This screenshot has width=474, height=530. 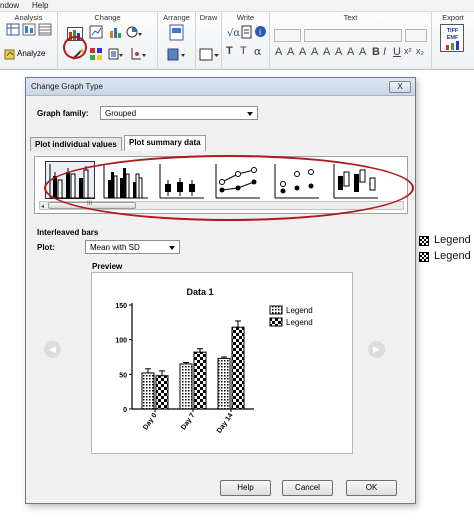 What do you see at coordinates (107, 266) in the screenshot?
I see `preview-label: Preview` at bounding box center [107, 266].